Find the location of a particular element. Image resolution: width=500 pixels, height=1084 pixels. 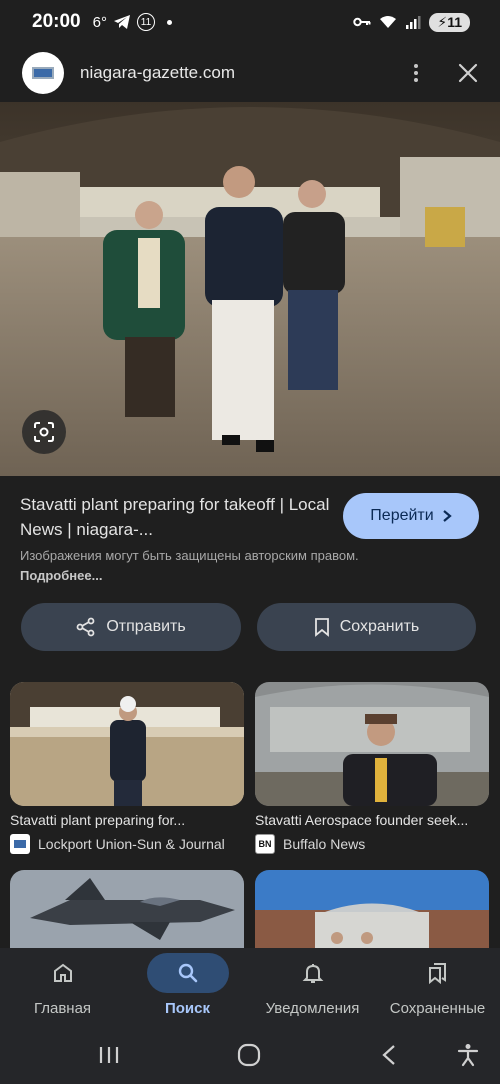

save-label: Сохранить is located at coordinates (379, 626).